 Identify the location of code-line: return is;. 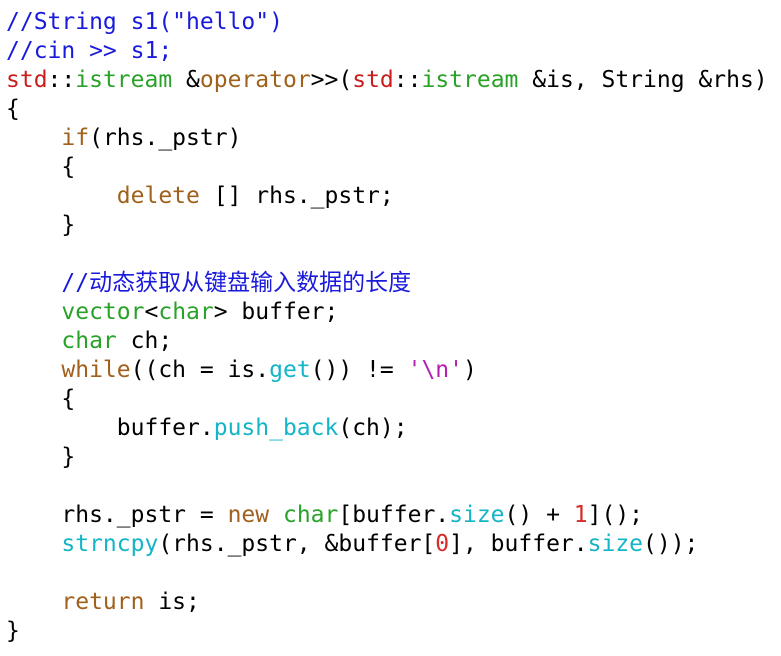
(393, 602).